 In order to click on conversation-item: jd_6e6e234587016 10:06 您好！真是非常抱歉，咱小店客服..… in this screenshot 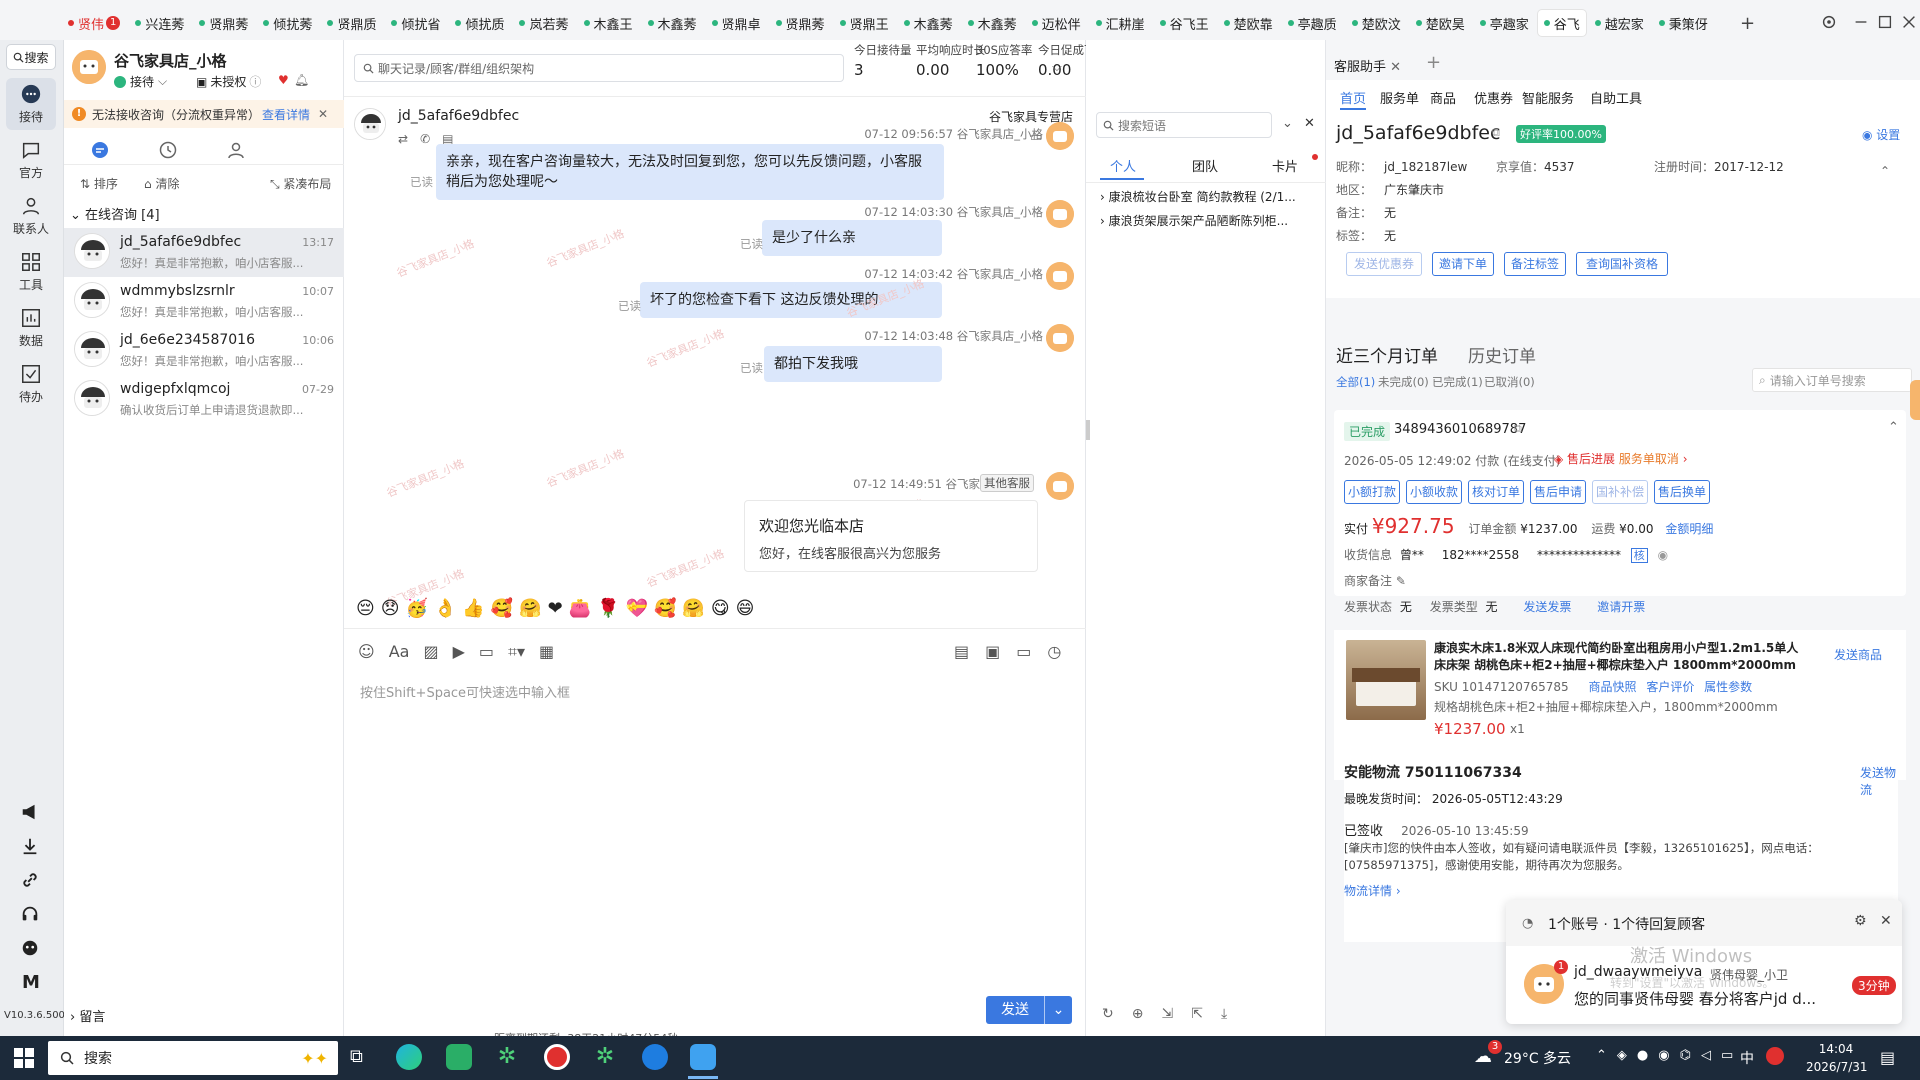, I will do `click(204, 350)`.